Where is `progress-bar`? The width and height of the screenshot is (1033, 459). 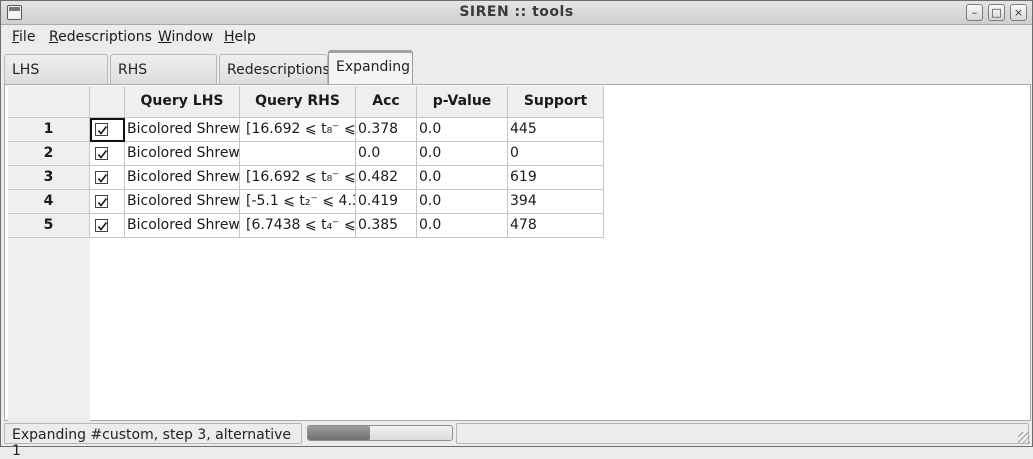 progress-bar is located at coordinates (380, 433).